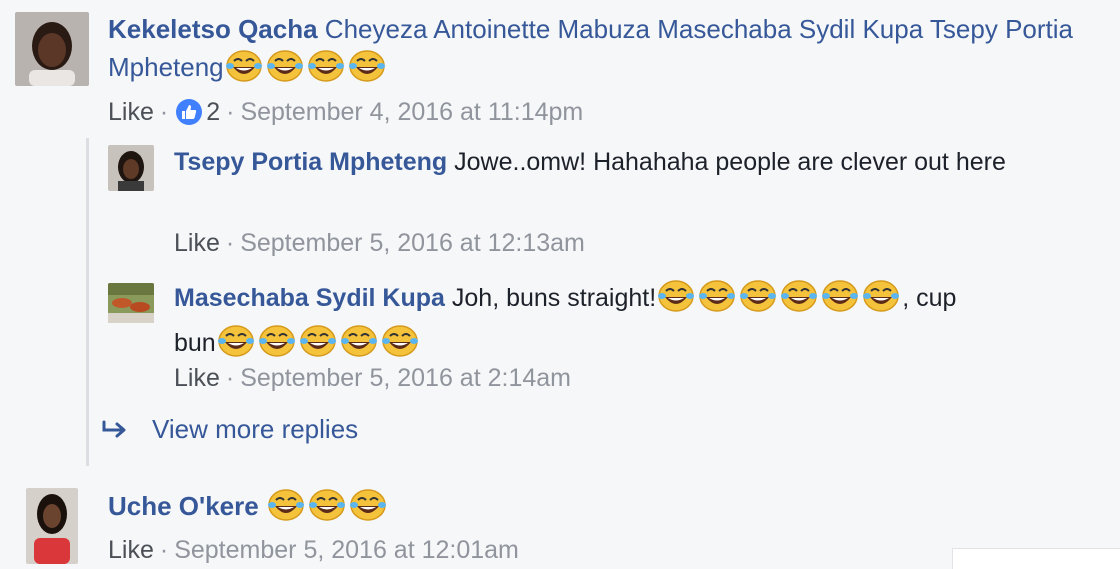 This screenshot has width=1120, height=569. Describe the element at coordinates (558, 509) in the screenshot. I see `comment-body: Uche O'kere` at that location.